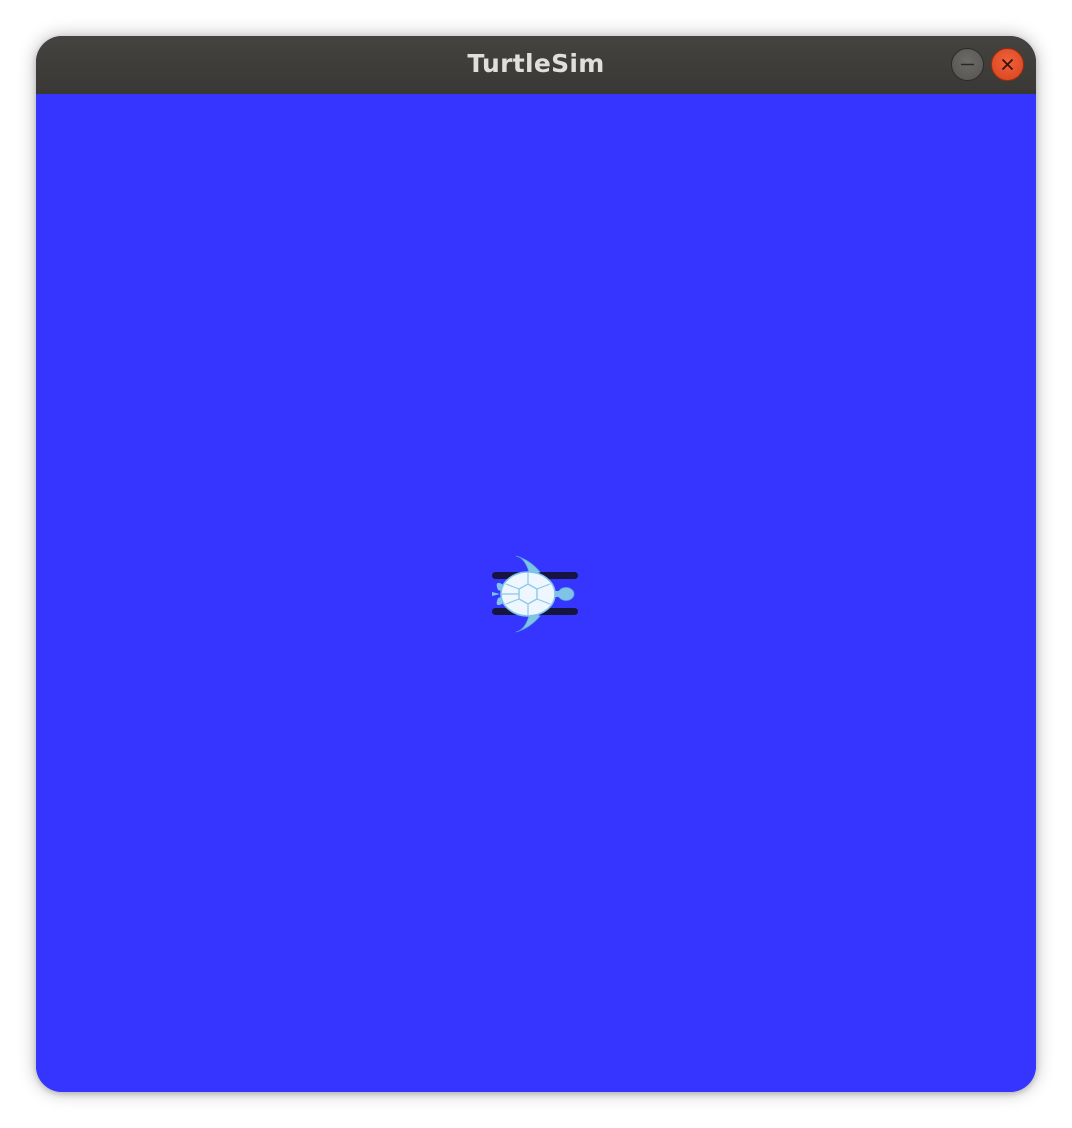 This screenshot has width=1072, height=1128. I want to click on close-icon, so click(1007, 64).